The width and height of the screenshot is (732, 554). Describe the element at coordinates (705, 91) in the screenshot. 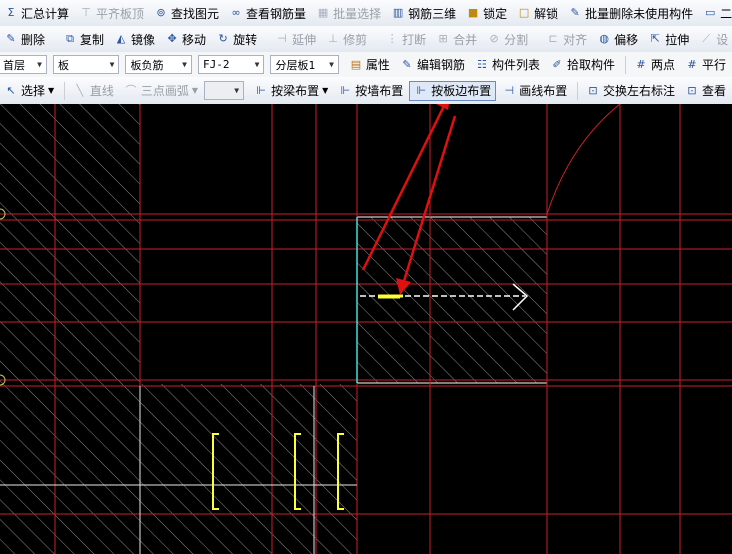

I see `view-button: ⊡ 查看` at that location.